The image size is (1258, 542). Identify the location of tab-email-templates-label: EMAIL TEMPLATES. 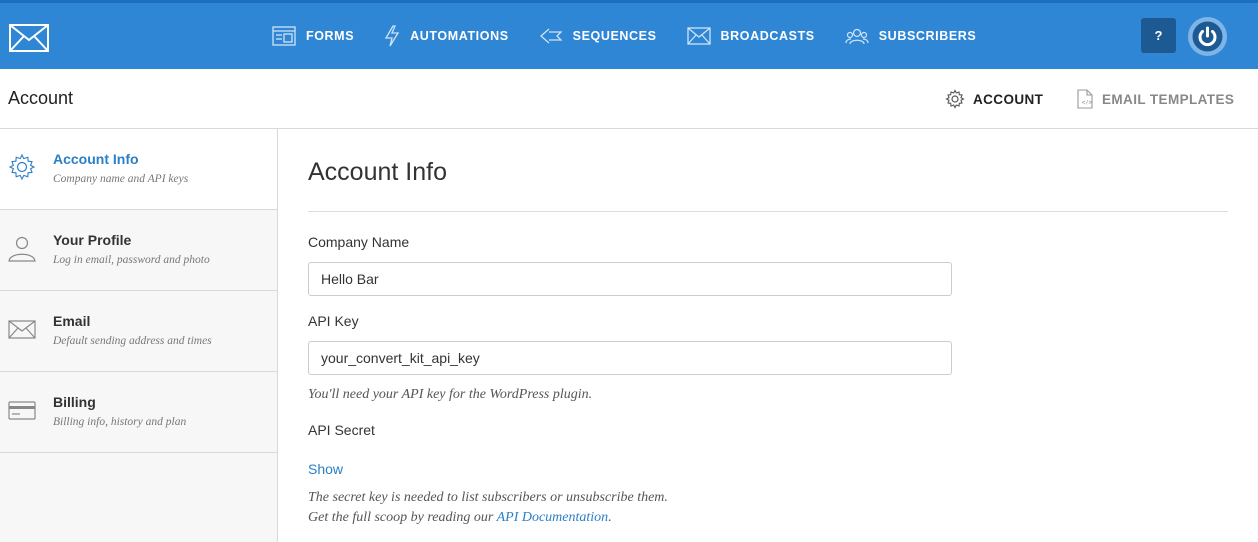
(1168, 99).